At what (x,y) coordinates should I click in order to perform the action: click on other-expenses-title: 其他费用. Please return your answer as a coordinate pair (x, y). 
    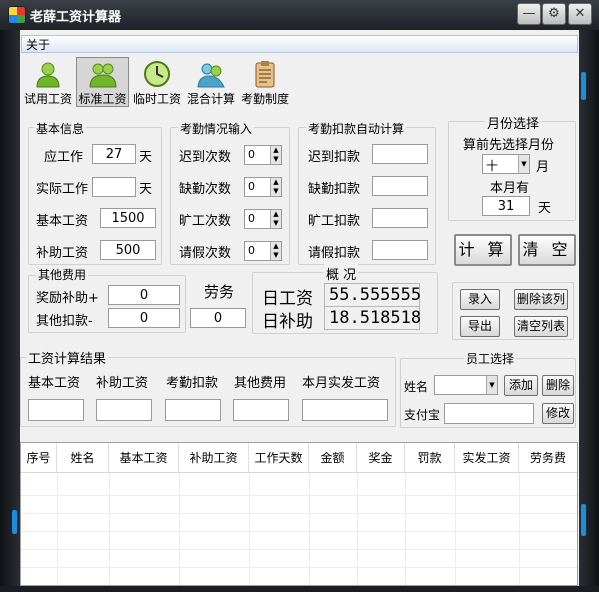
    Looking at the image, I should click on (62, 274).